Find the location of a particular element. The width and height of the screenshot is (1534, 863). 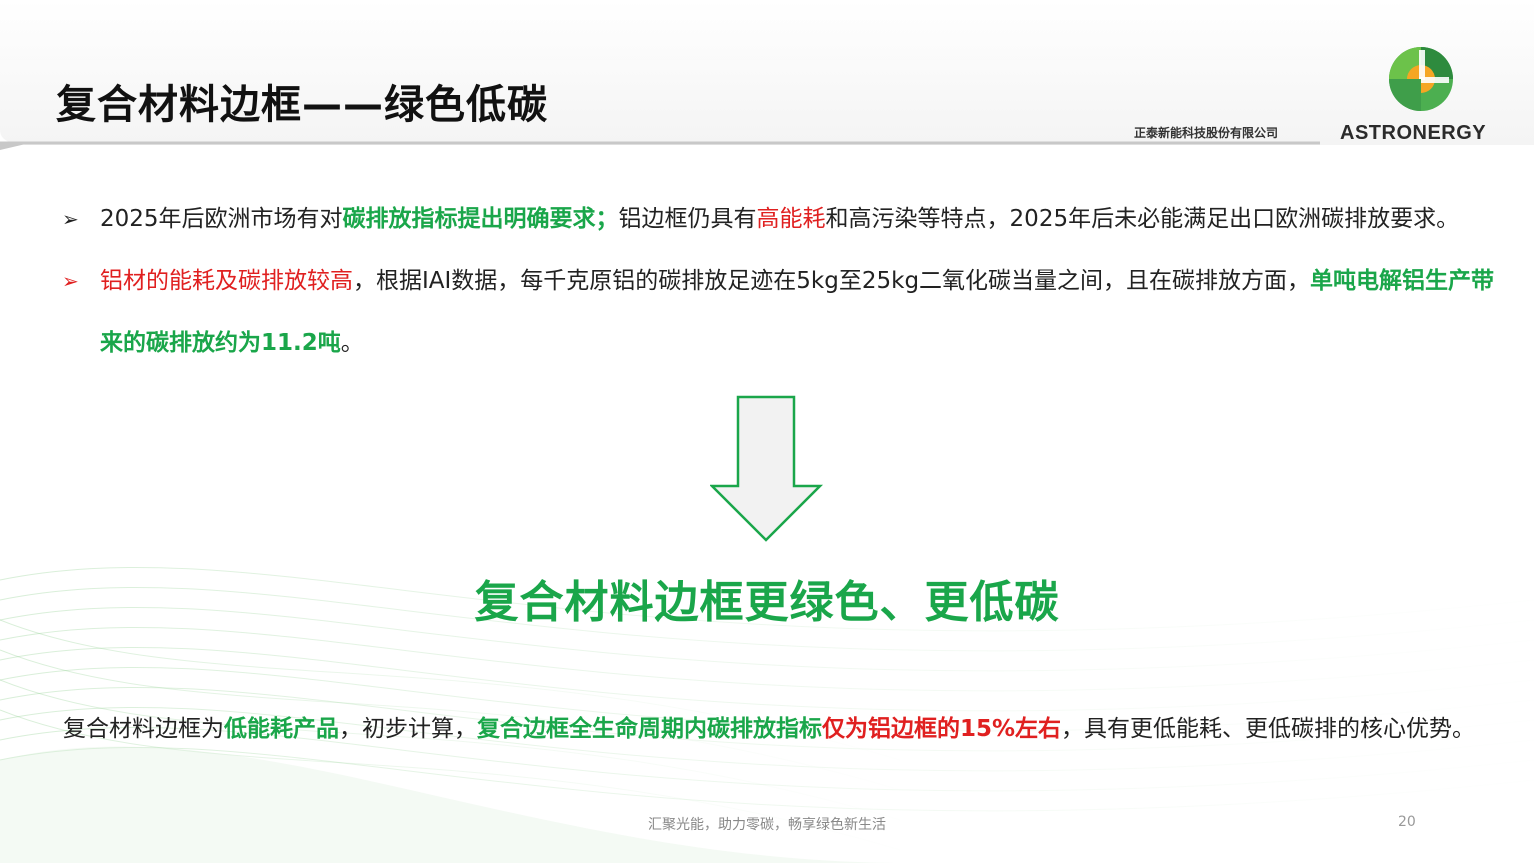

summary-part: ，具有更低能耗、更低碳排的核心优势。 is located at coordinates (1268, 729).